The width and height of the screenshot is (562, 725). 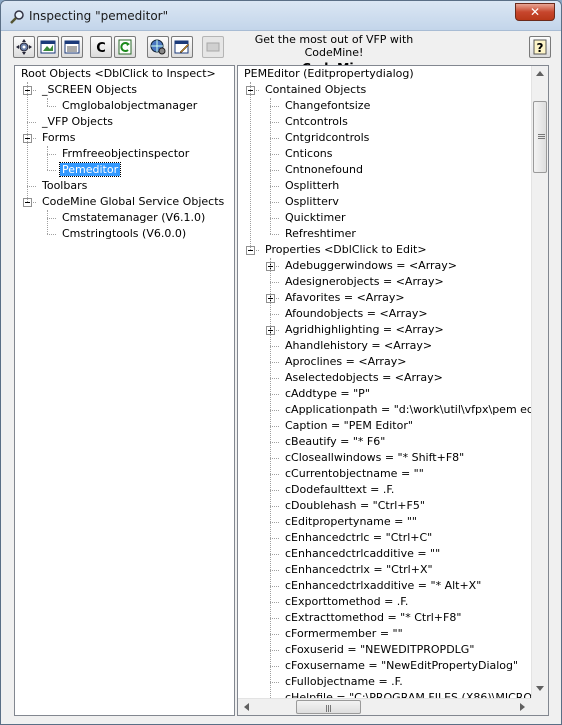 What do you see at coordinates (351, 522) in the screenshot?
I see `tree-node: cEditpropertyname = ""` at bounding box center [351, 522].